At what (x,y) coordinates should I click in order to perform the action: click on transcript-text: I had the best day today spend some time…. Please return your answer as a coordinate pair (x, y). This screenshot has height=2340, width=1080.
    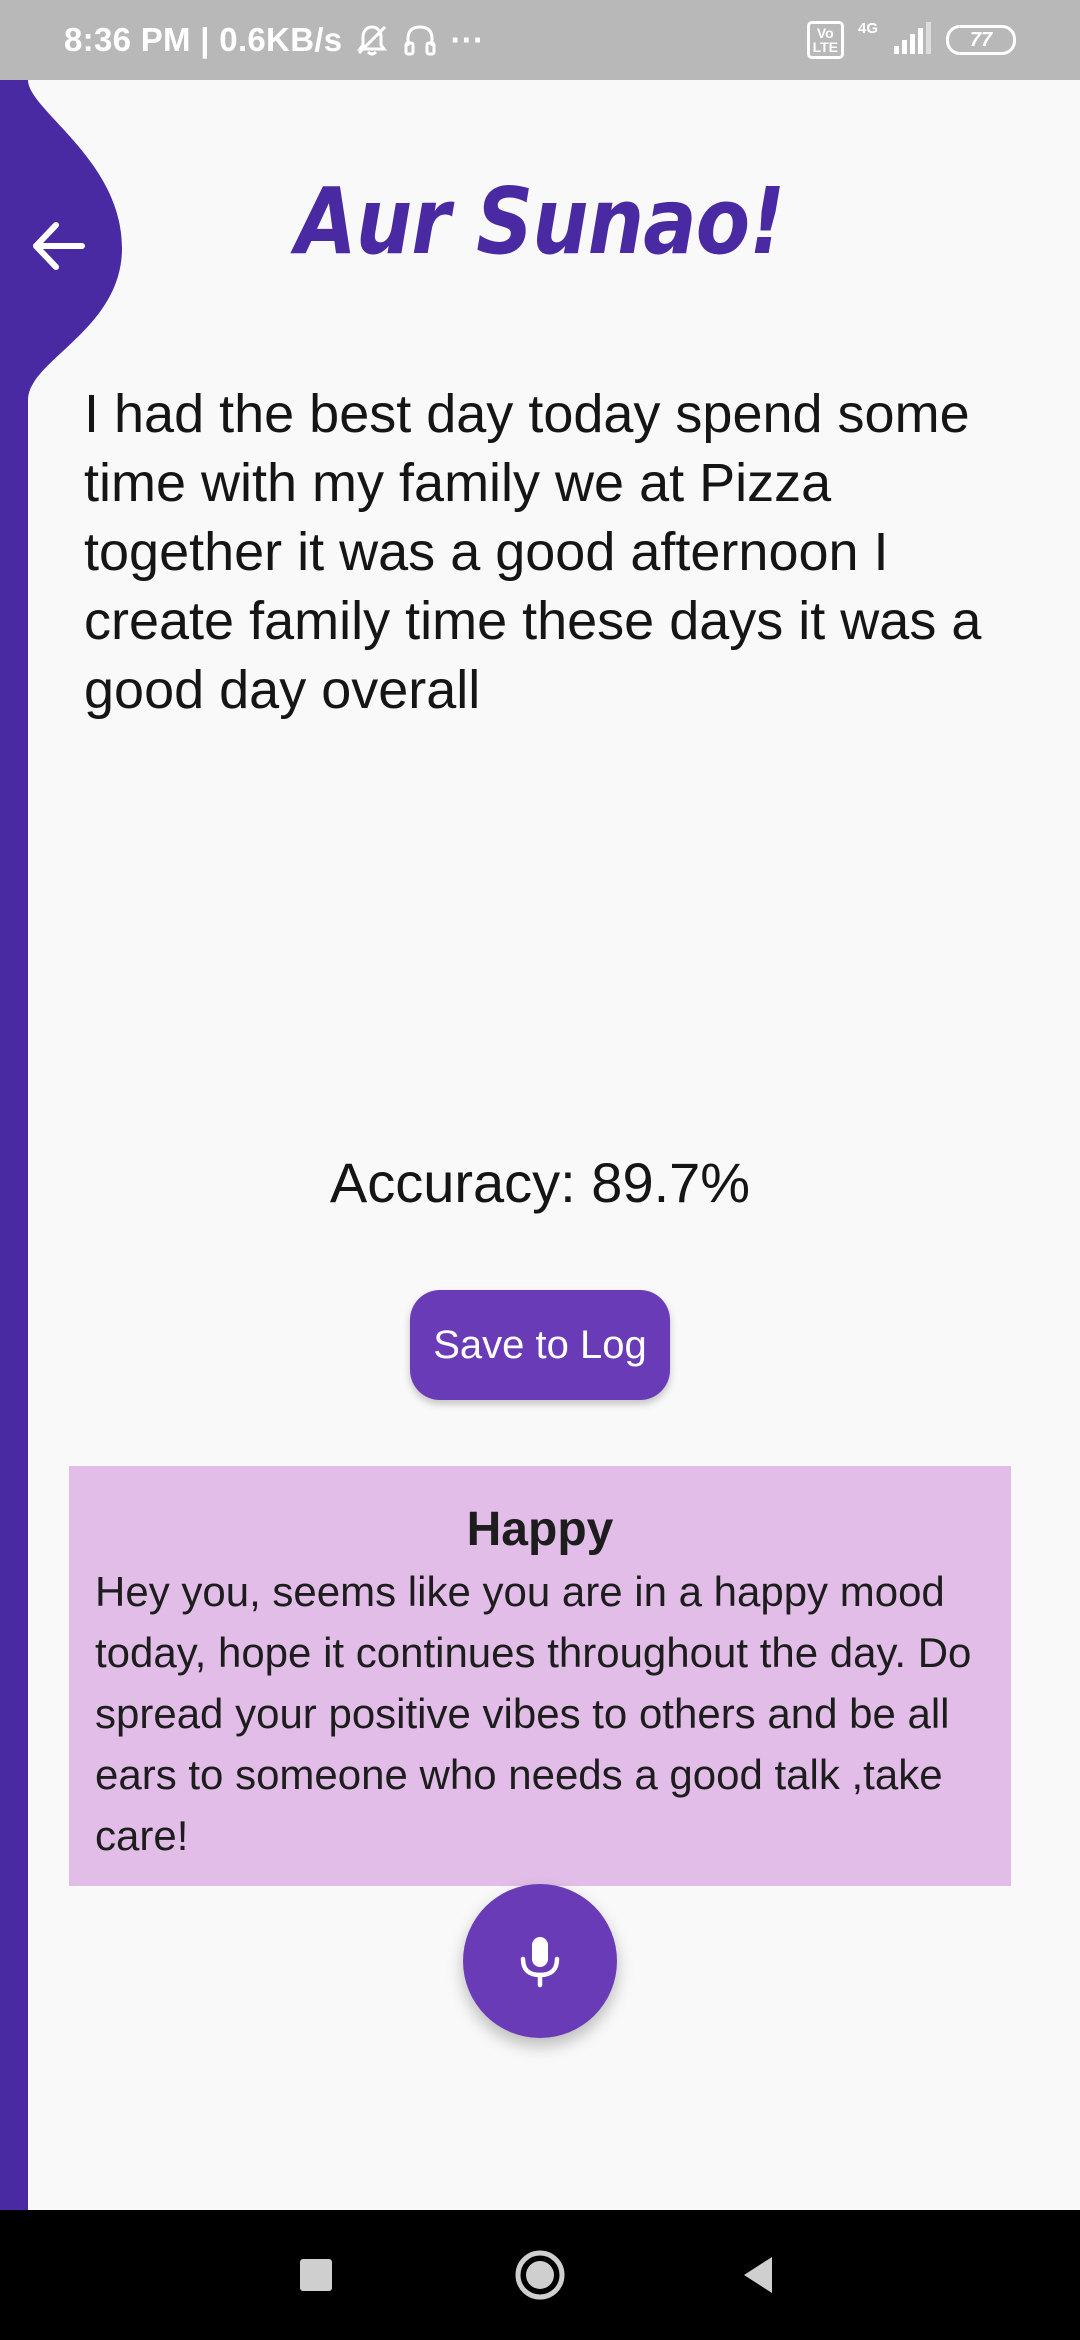
    Looking at the image, I should click on (533, 552).